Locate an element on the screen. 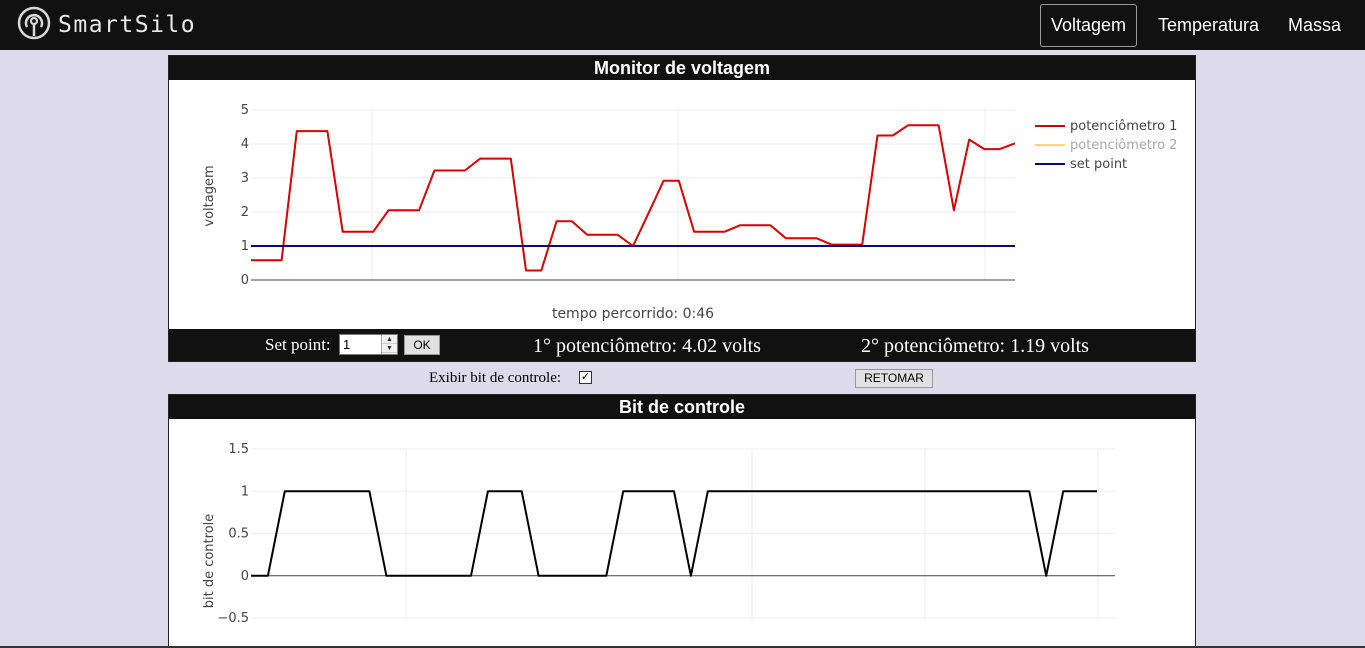 Image resolution: width=1365 pixels, height=648 pixels. legend-item: set point is located at coordinates (1098, 164).